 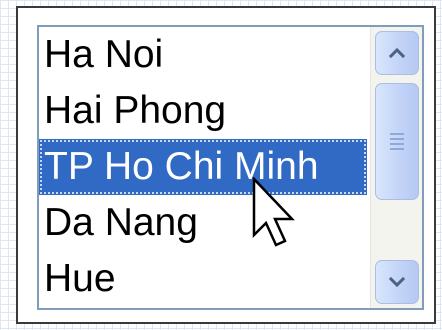 I want to click on chevron-up-icon, so click(x=397, y=53).